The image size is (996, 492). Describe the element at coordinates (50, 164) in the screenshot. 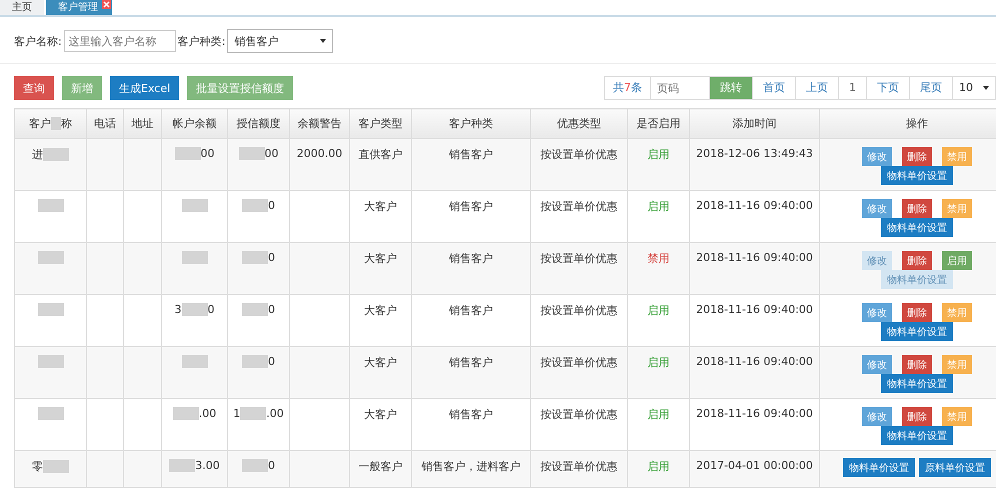

I see `table-cell: 进` at that location.